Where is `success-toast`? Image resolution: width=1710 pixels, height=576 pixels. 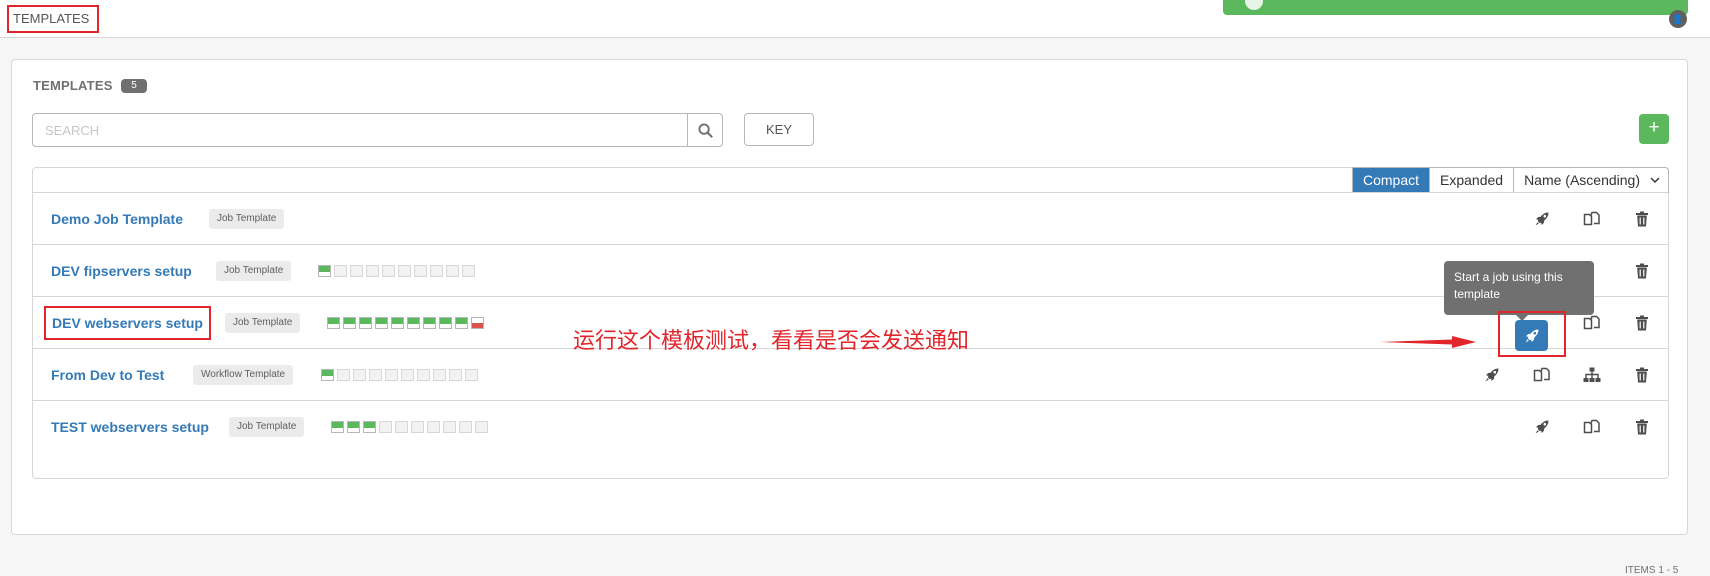
success-toast is located at coordinates (1455, 7).